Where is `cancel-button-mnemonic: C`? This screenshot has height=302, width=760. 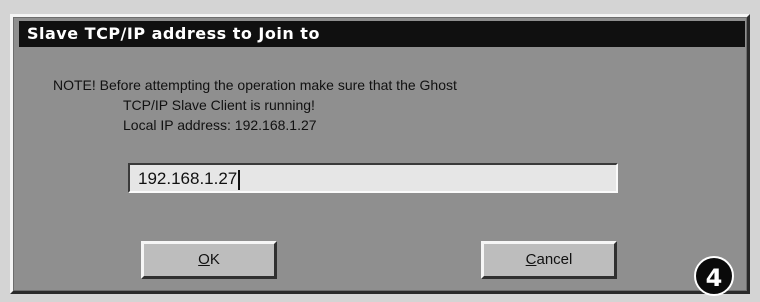
cancel-button-mnemonic: C is located at coordinates (531, 259).